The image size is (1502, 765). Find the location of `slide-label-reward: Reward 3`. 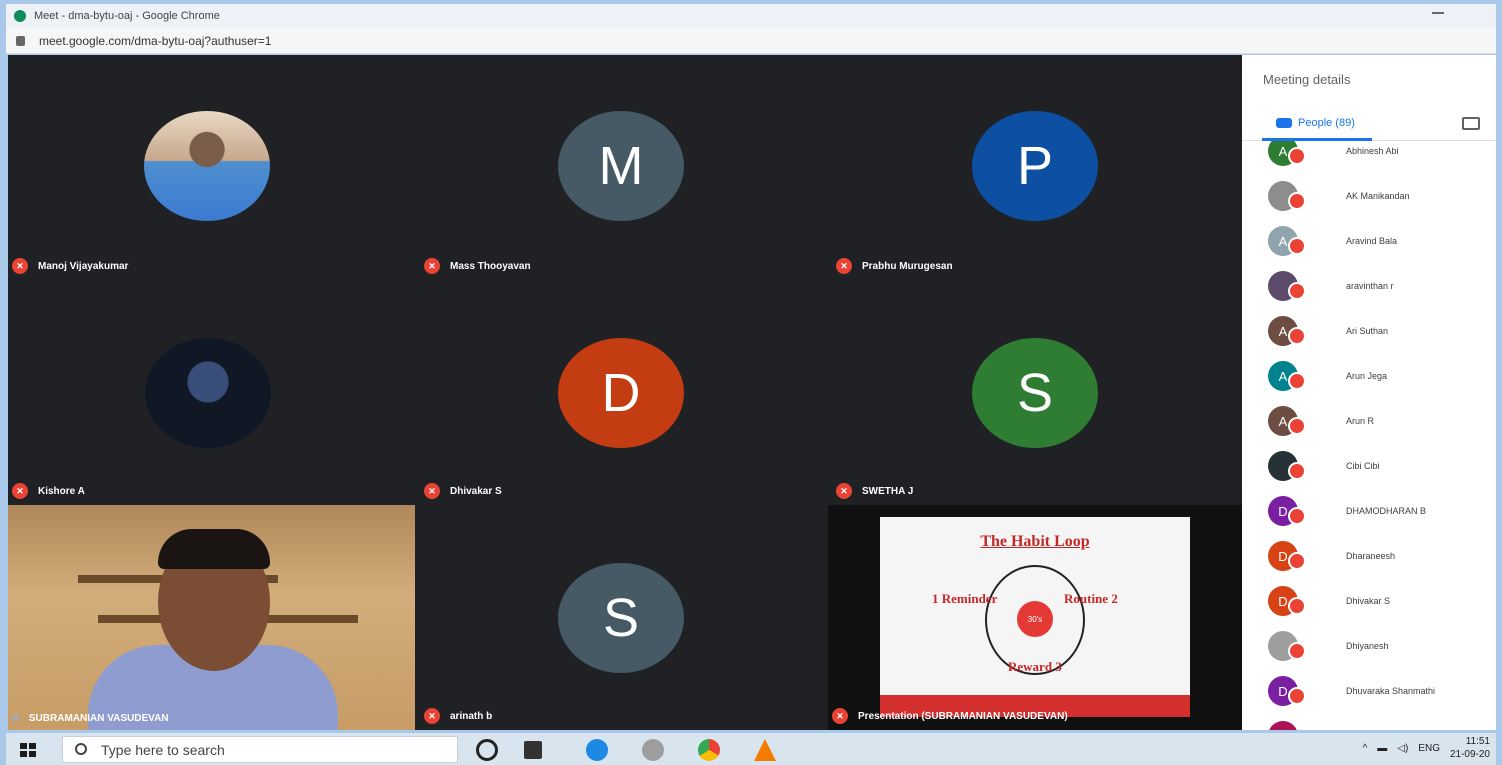

slide-label-reward: Reward 3 is located at coordinates (1035, 666).